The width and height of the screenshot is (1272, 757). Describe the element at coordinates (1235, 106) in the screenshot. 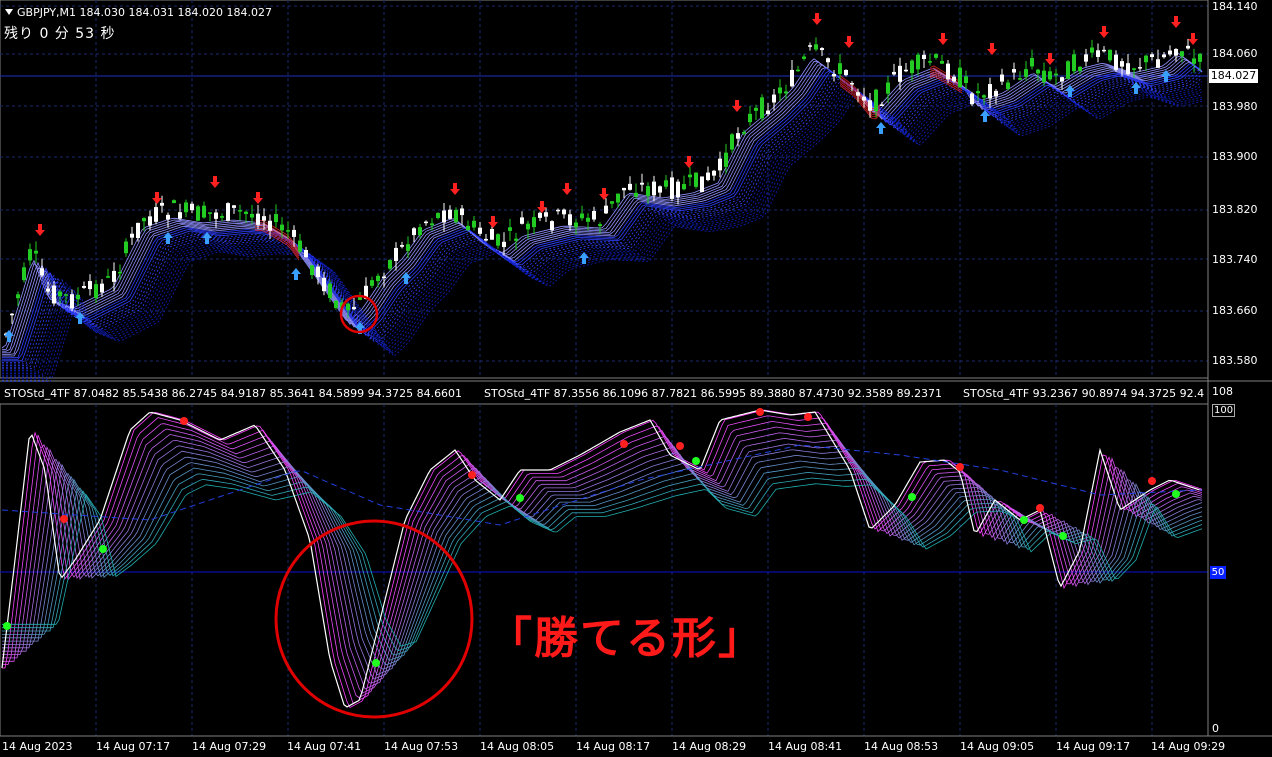

I see `price-tick: 183.980` at that location.